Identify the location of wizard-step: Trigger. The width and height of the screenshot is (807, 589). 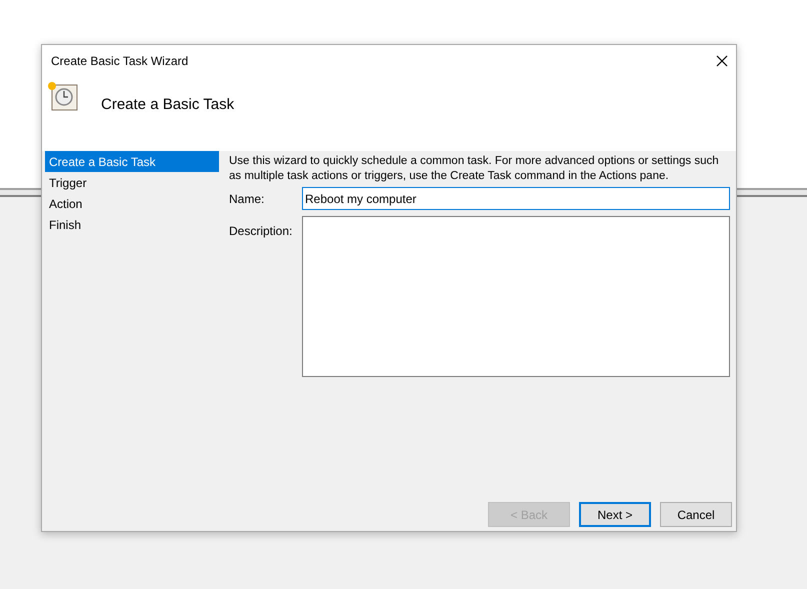
(132, 182).